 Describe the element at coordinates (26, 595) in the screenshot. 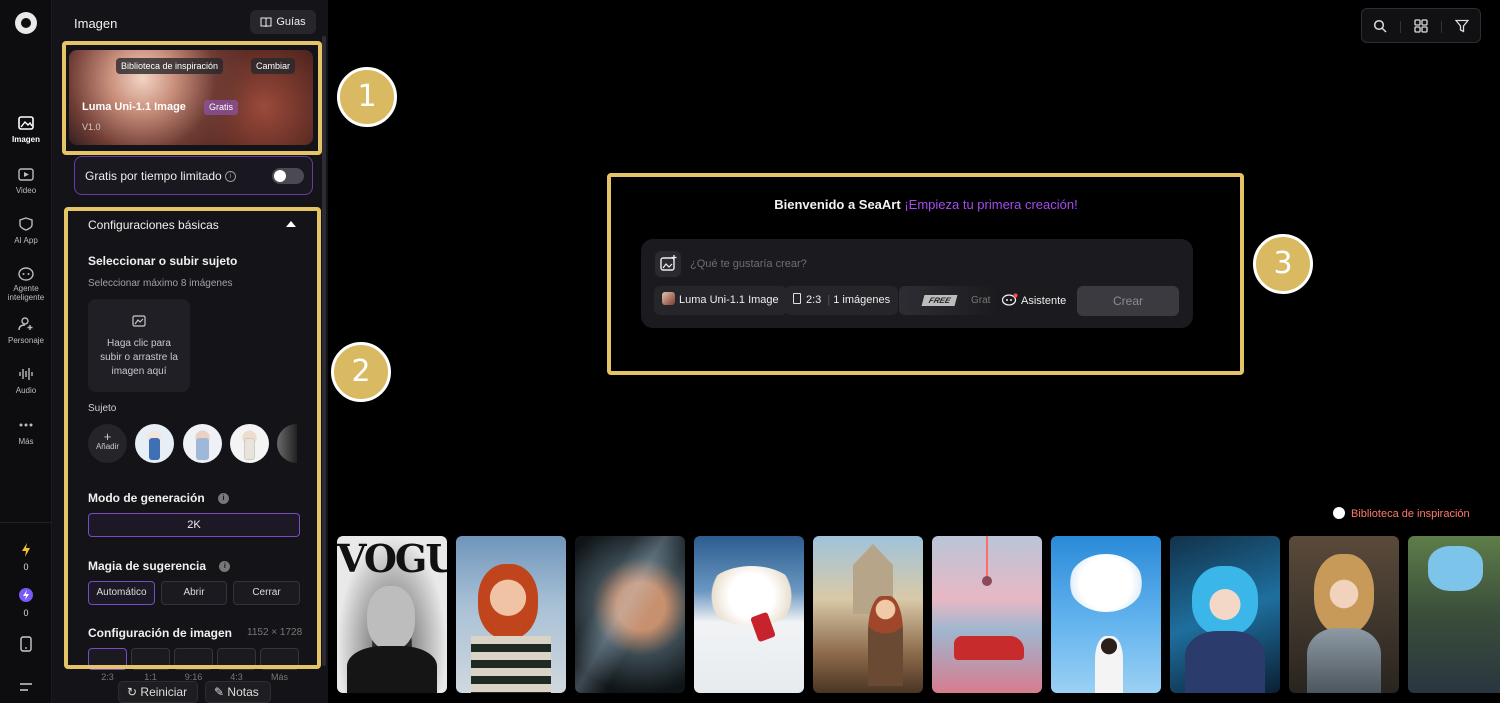

I see `energy-icon` at that location.